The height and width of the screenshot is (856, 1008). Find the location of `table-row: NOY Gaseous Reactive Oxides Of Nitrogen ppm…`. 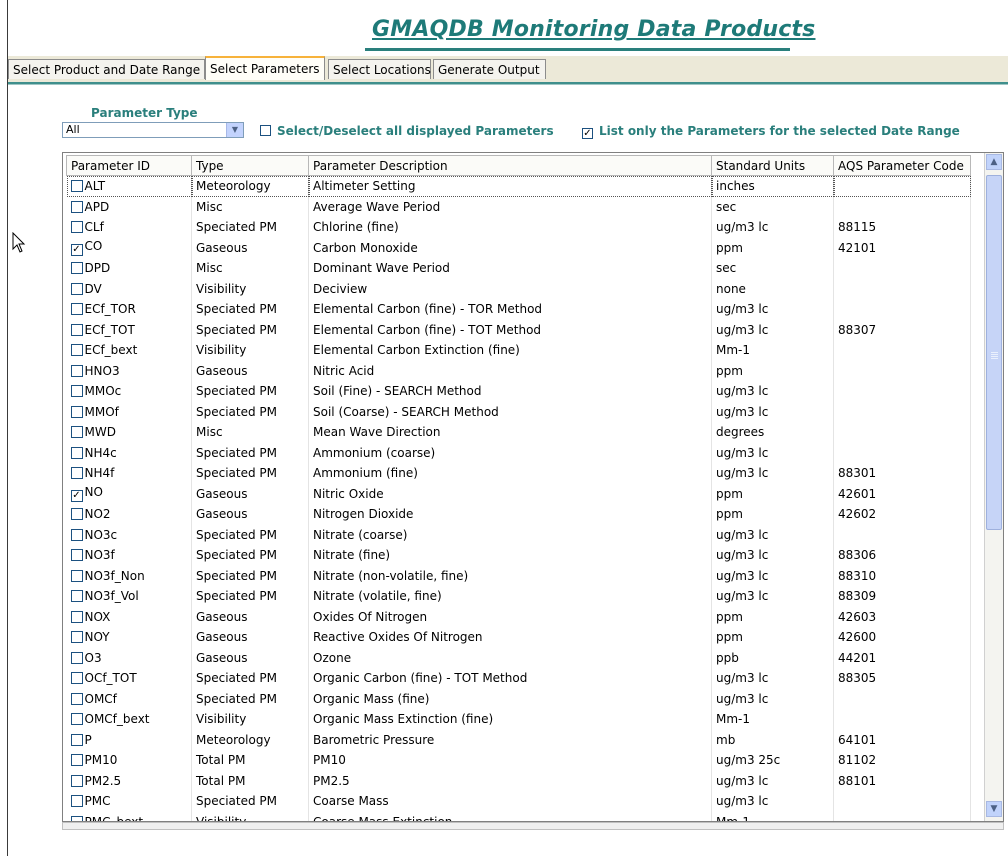

table-row: NOY Gaseous Reactive Oxides Of Nitrogen ppm… is located at coordinates (518, 637).